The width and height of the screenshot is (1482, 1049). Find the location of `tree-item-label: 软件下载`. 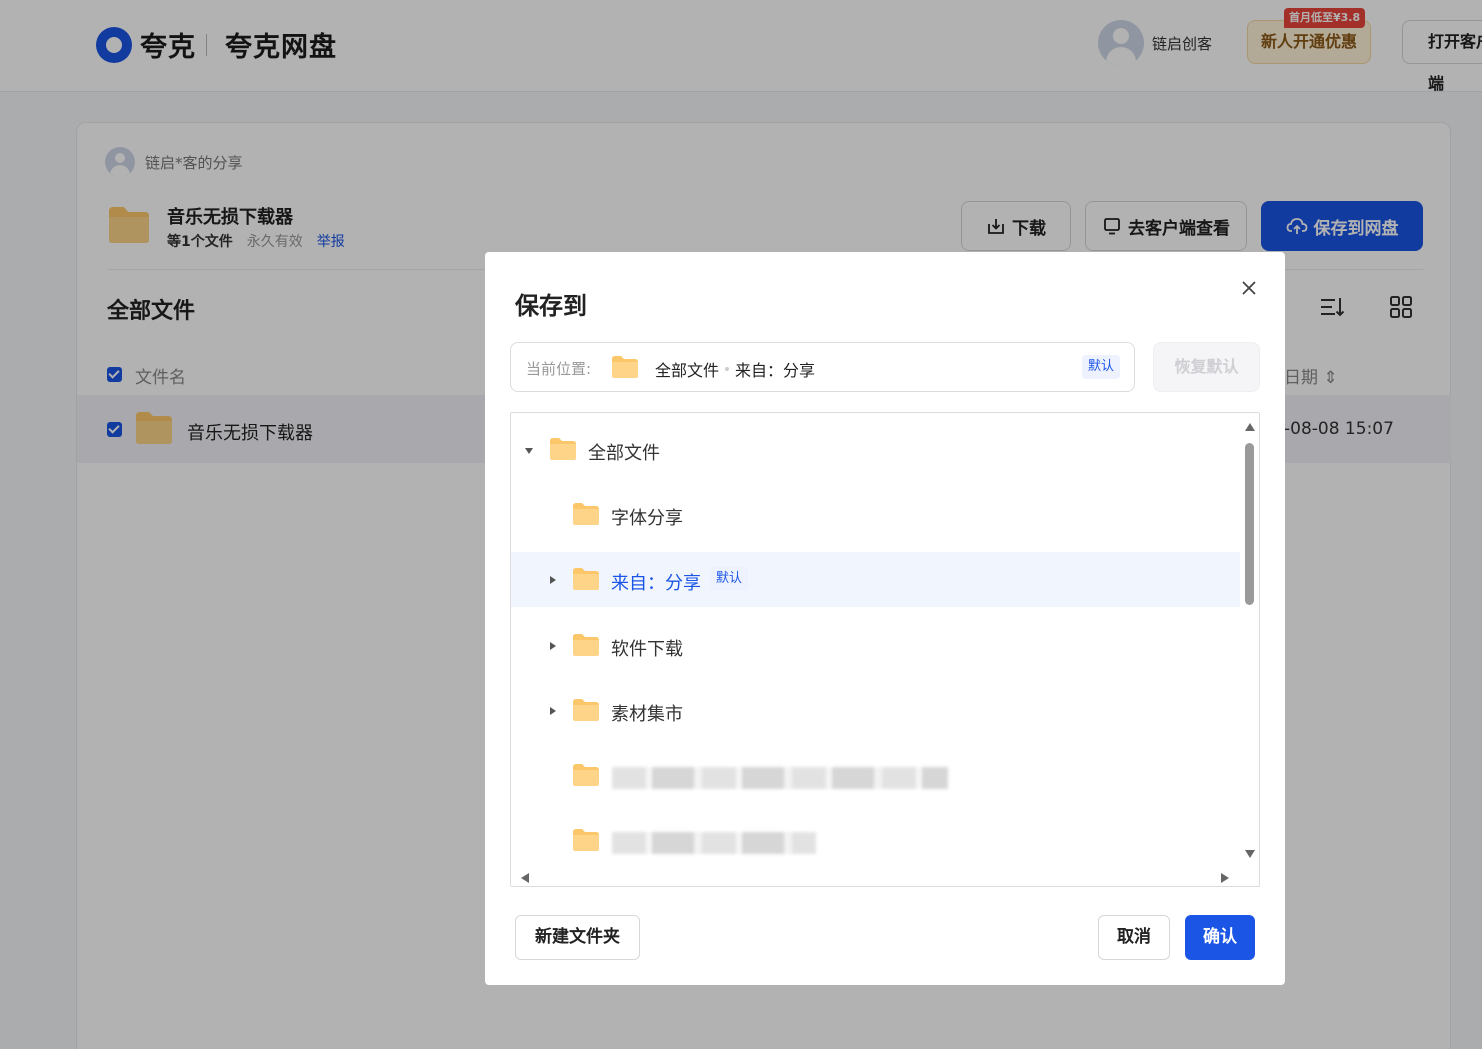

tree-item-label: 软件下载 is located at coordinates (647, 649).